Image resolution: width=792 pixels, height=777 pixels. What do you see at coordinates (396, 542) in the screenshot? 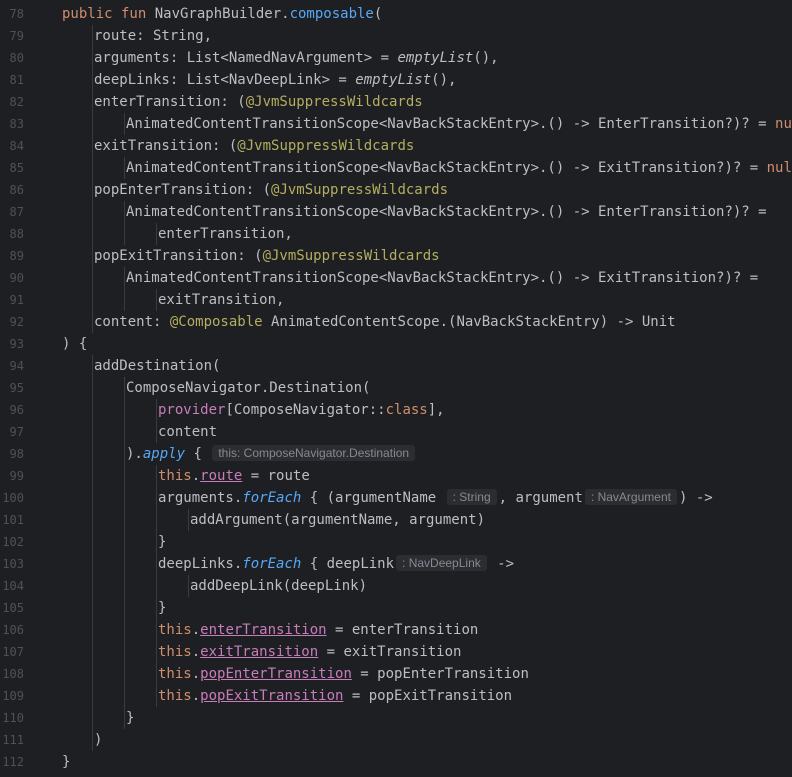
I see `code-line: 102}` at bounding box center [396, 542].